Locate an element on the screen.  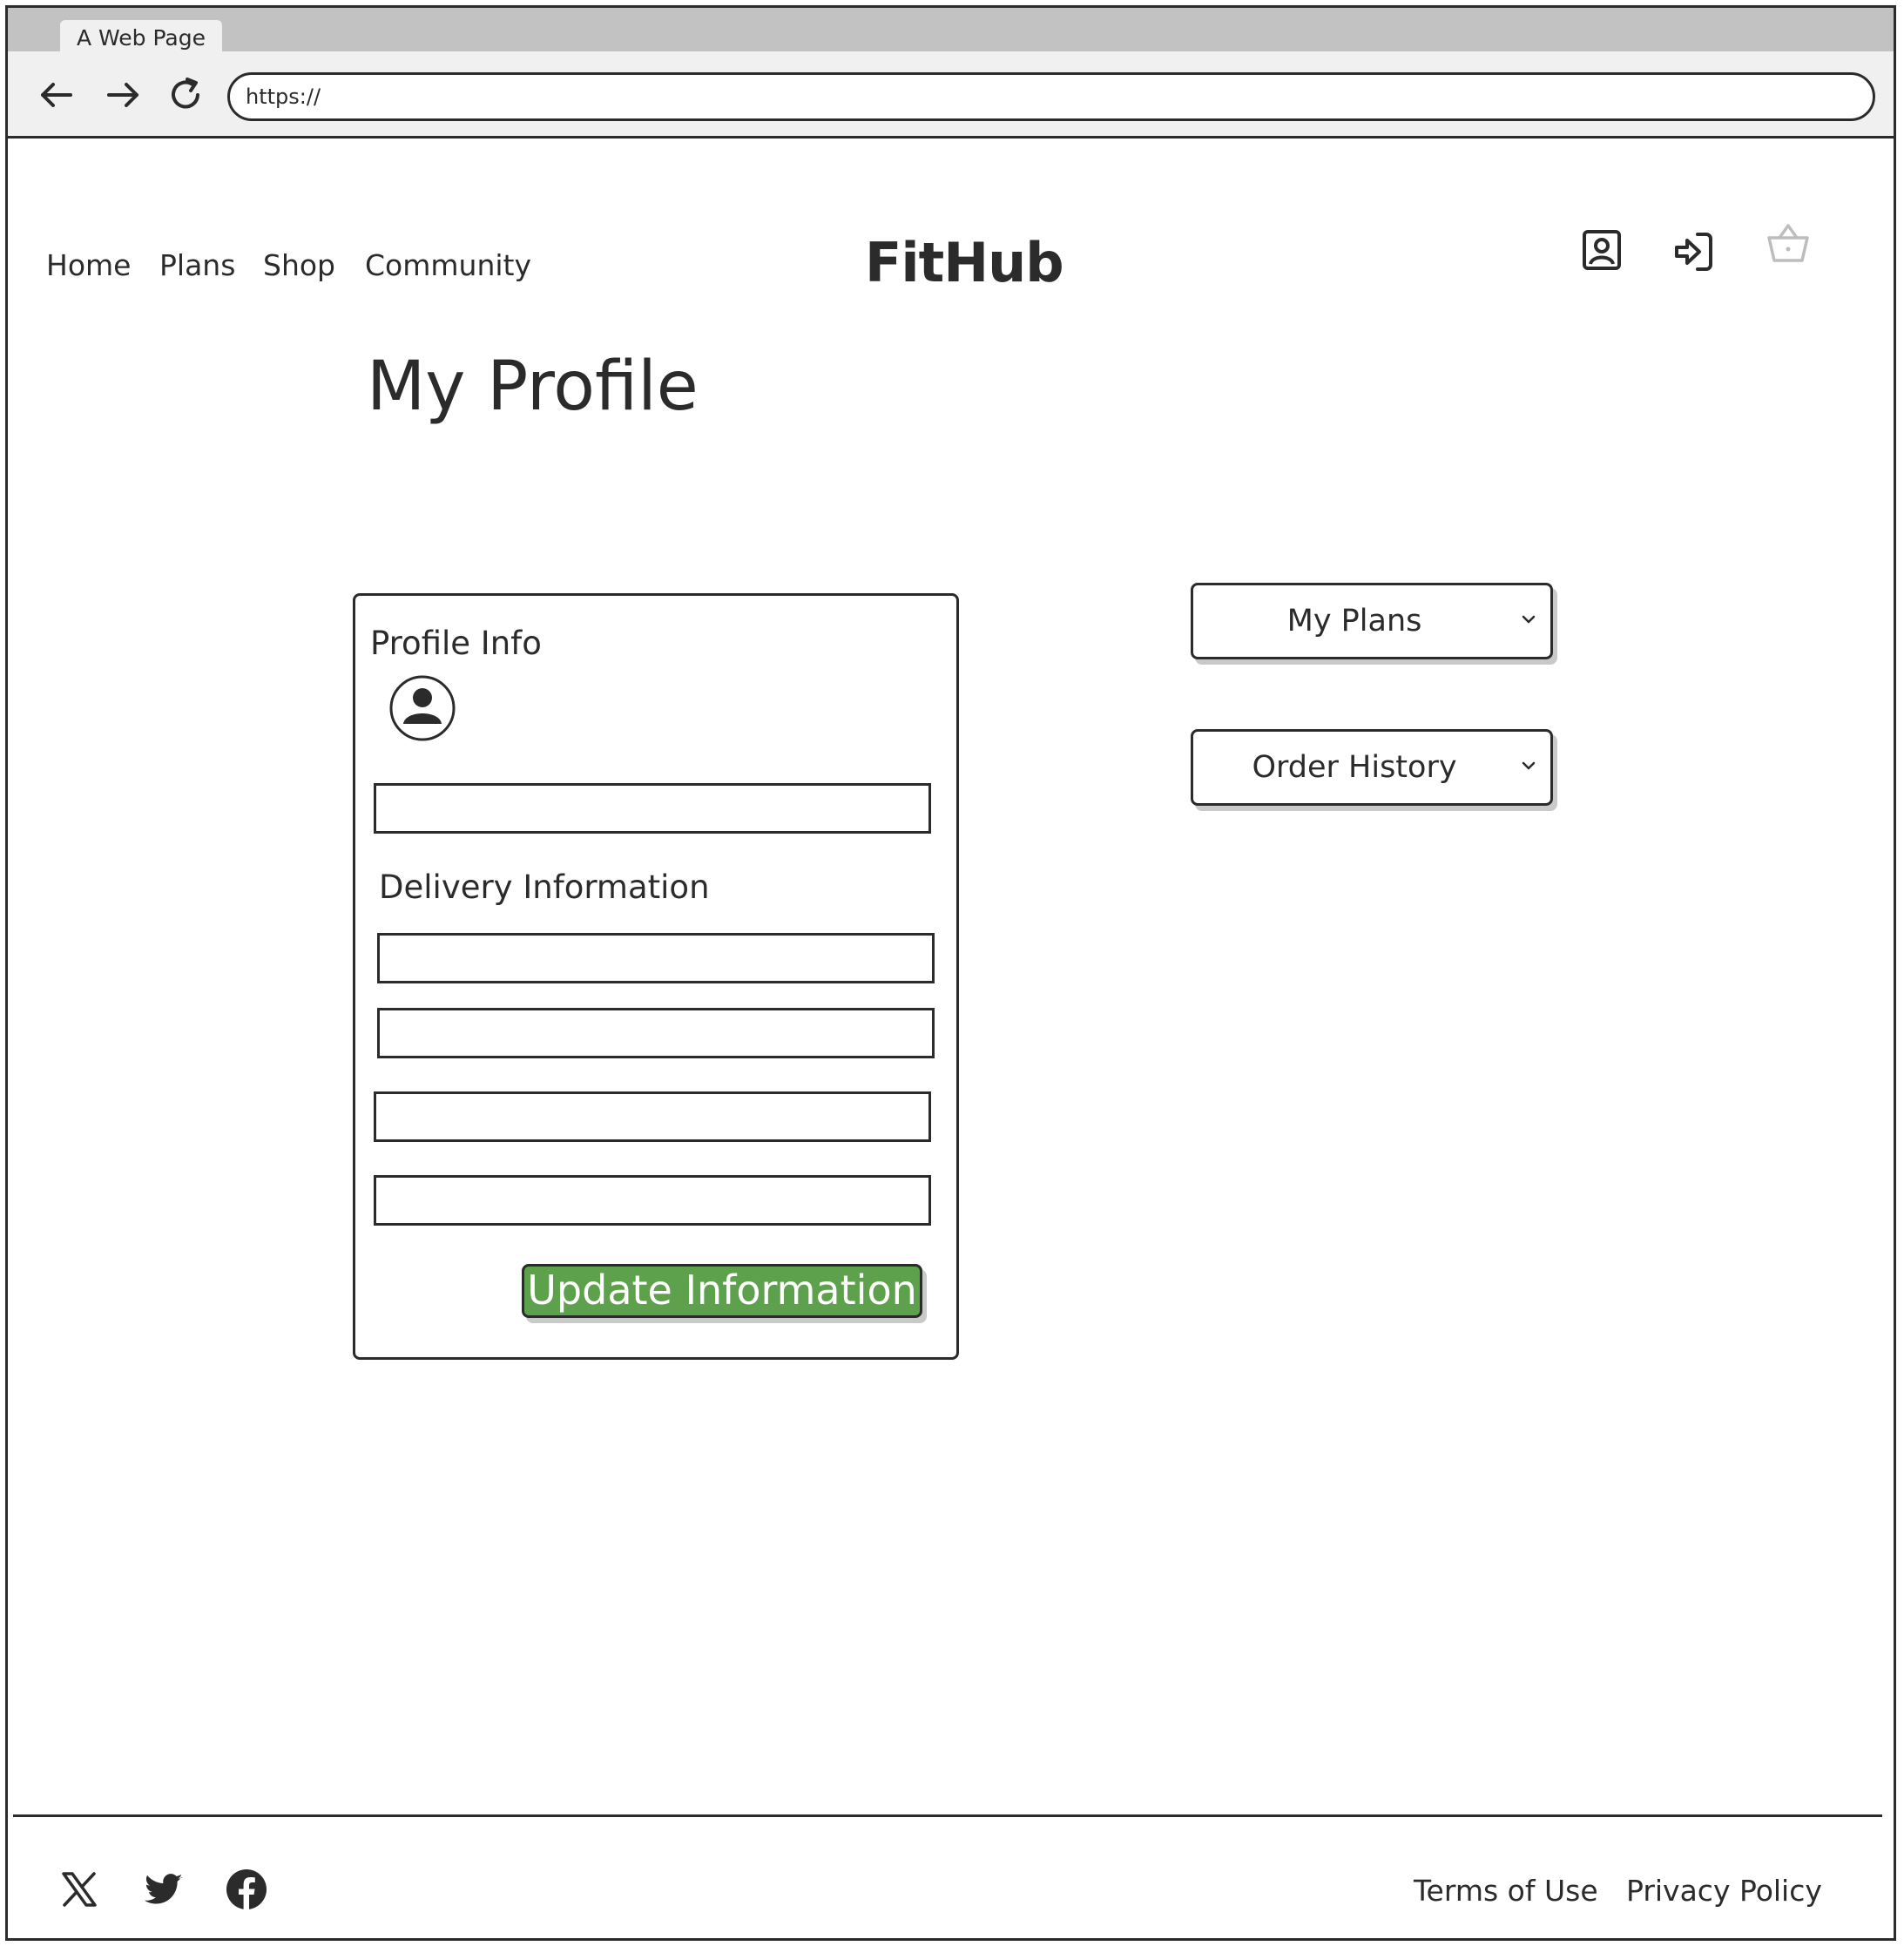
avatar-icon is located at coordinates (422, 708).